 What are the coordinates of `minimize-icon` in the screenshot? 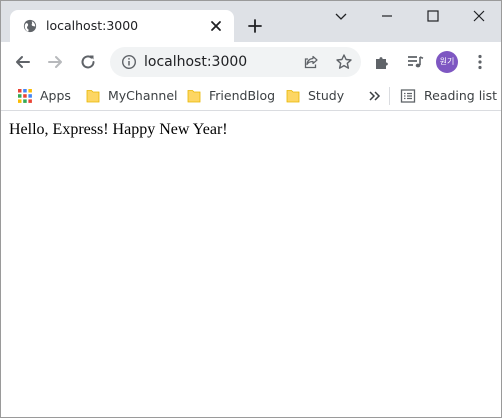 It's located at (387, 16).